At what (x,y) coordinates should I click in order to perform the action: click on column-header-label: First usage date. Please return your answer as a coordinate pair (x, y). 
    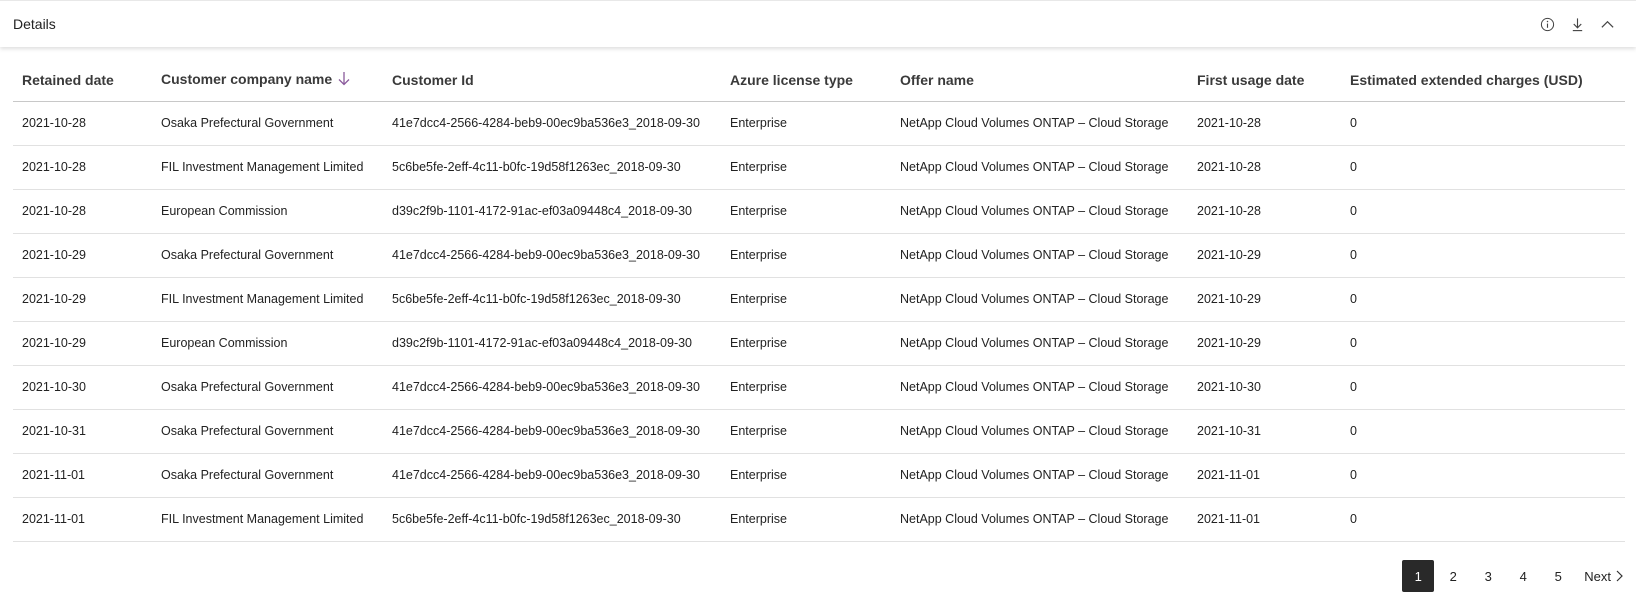
    Looking at the image, I should click on (1251, 79).